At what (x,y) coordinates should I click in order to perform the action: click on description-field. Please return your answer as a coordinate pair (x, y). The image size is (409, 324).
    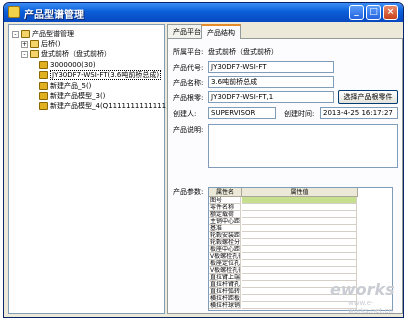
    Looking at the image, I should click on (303, 146).